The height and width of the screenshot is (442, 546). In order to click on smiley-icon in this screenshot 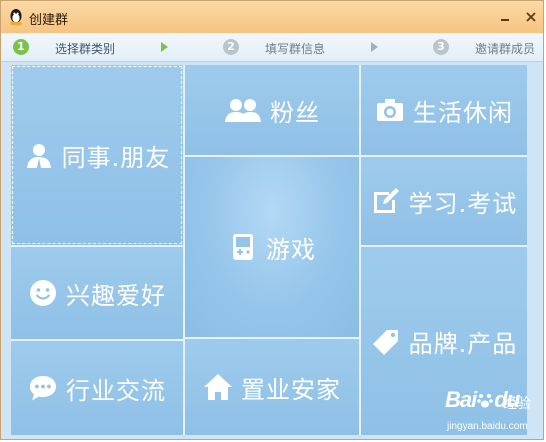, I will do `click(43, 293)`.